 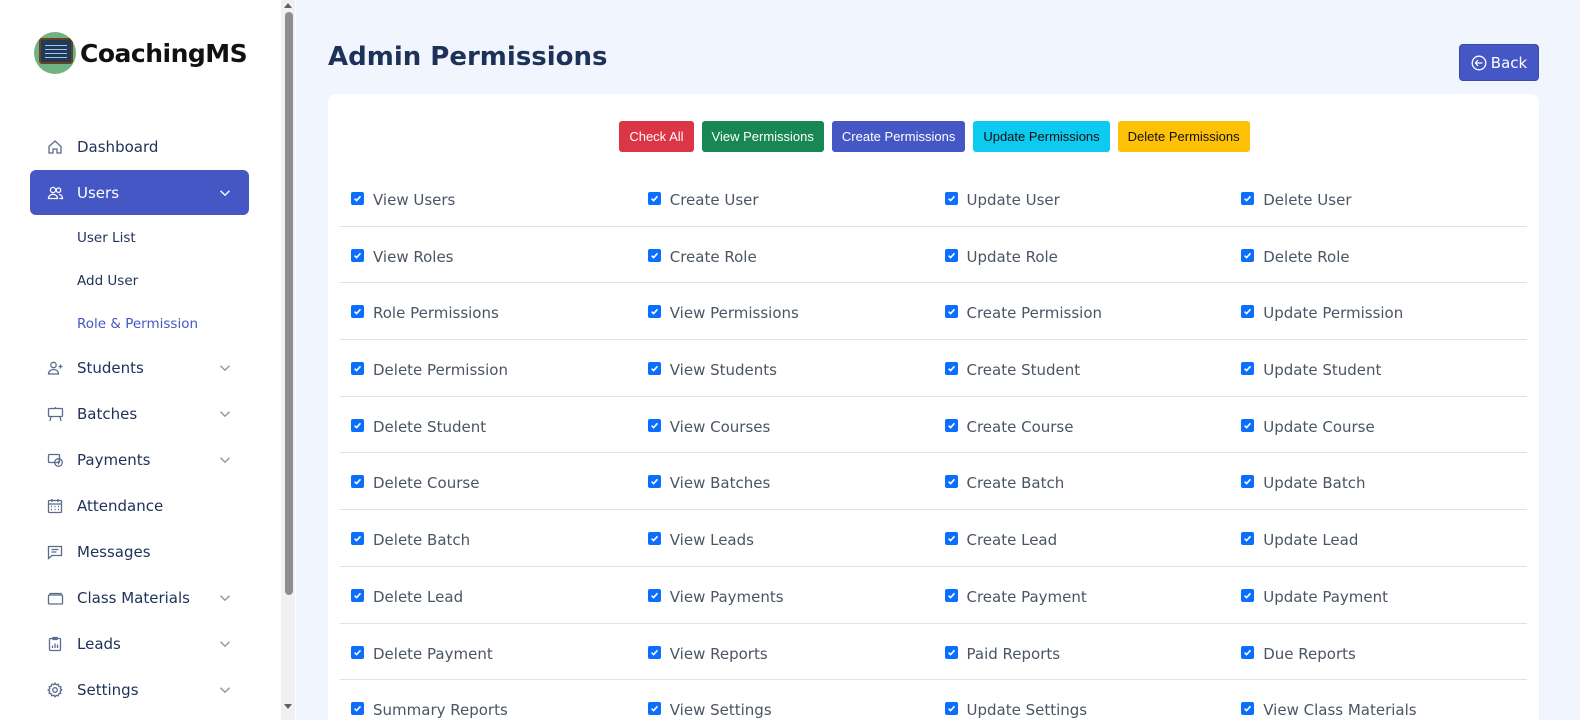 What do you see at coordinates (139, 459) in the screenshot?
I see `sidebar-item-payments: Payments` at bounding box center [139, 459].